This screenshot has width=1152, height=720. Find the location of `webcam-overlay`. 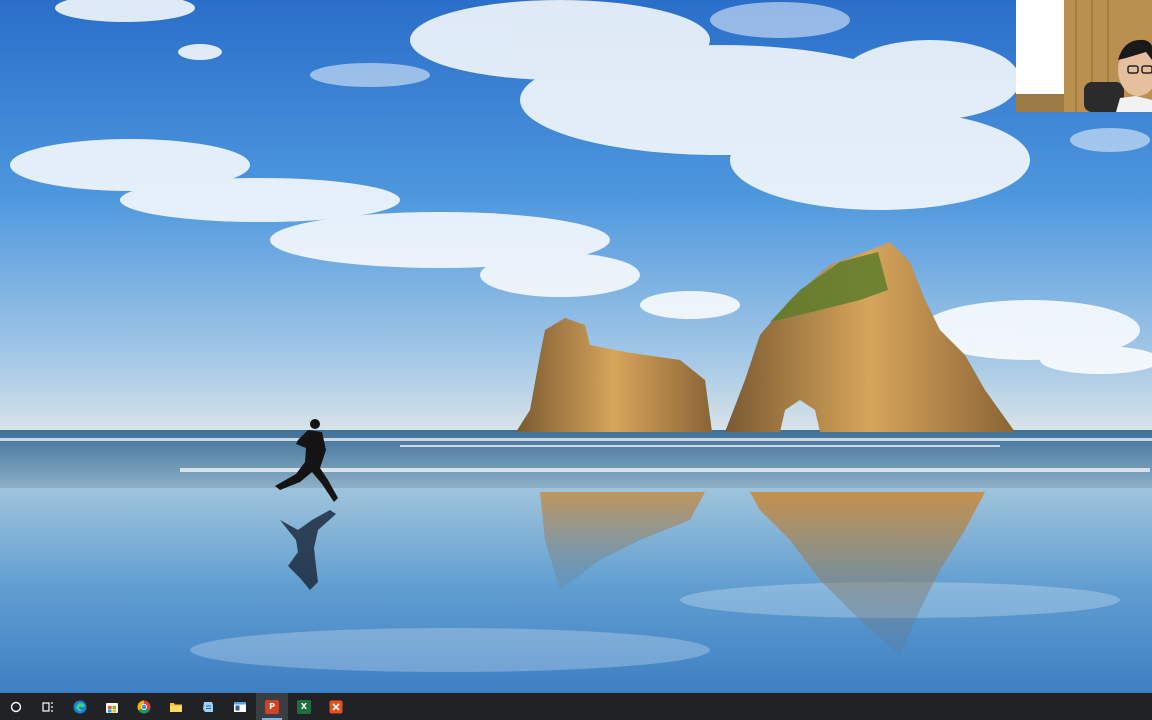

webcam-overlay is located at coordinates (1084, 56).